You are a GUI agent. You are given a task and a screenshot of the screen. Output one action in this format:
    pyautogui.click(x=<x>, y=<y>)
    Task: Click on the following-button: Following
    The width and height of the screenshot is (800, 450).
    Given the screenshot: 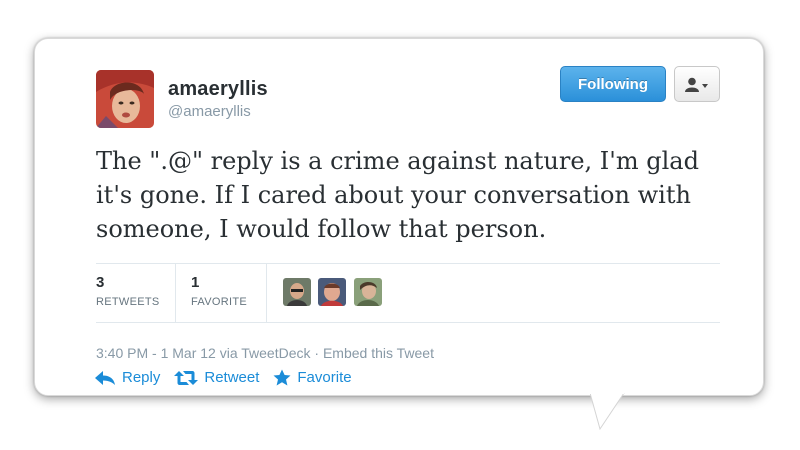 What is the action you would take?
    pyautogui.click(x=613, y=84)
    